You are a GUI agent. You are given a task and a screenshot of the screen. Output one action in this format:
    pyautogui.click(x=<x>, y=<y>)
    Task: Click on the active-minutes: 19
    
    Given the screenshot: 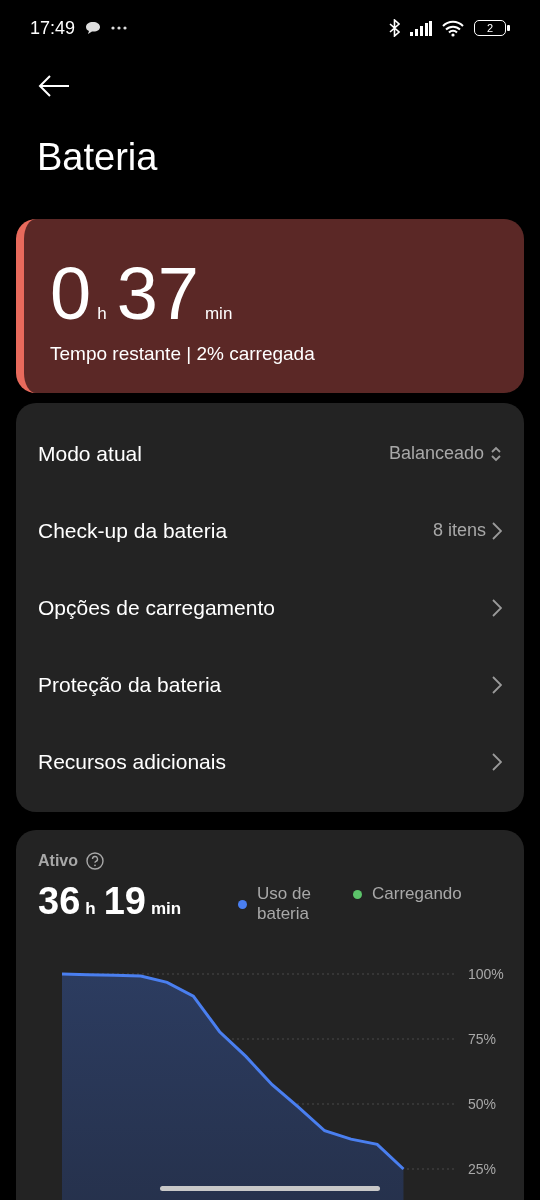 What is the action you would take?
    pyautogui.click(x=124, y=901)
    